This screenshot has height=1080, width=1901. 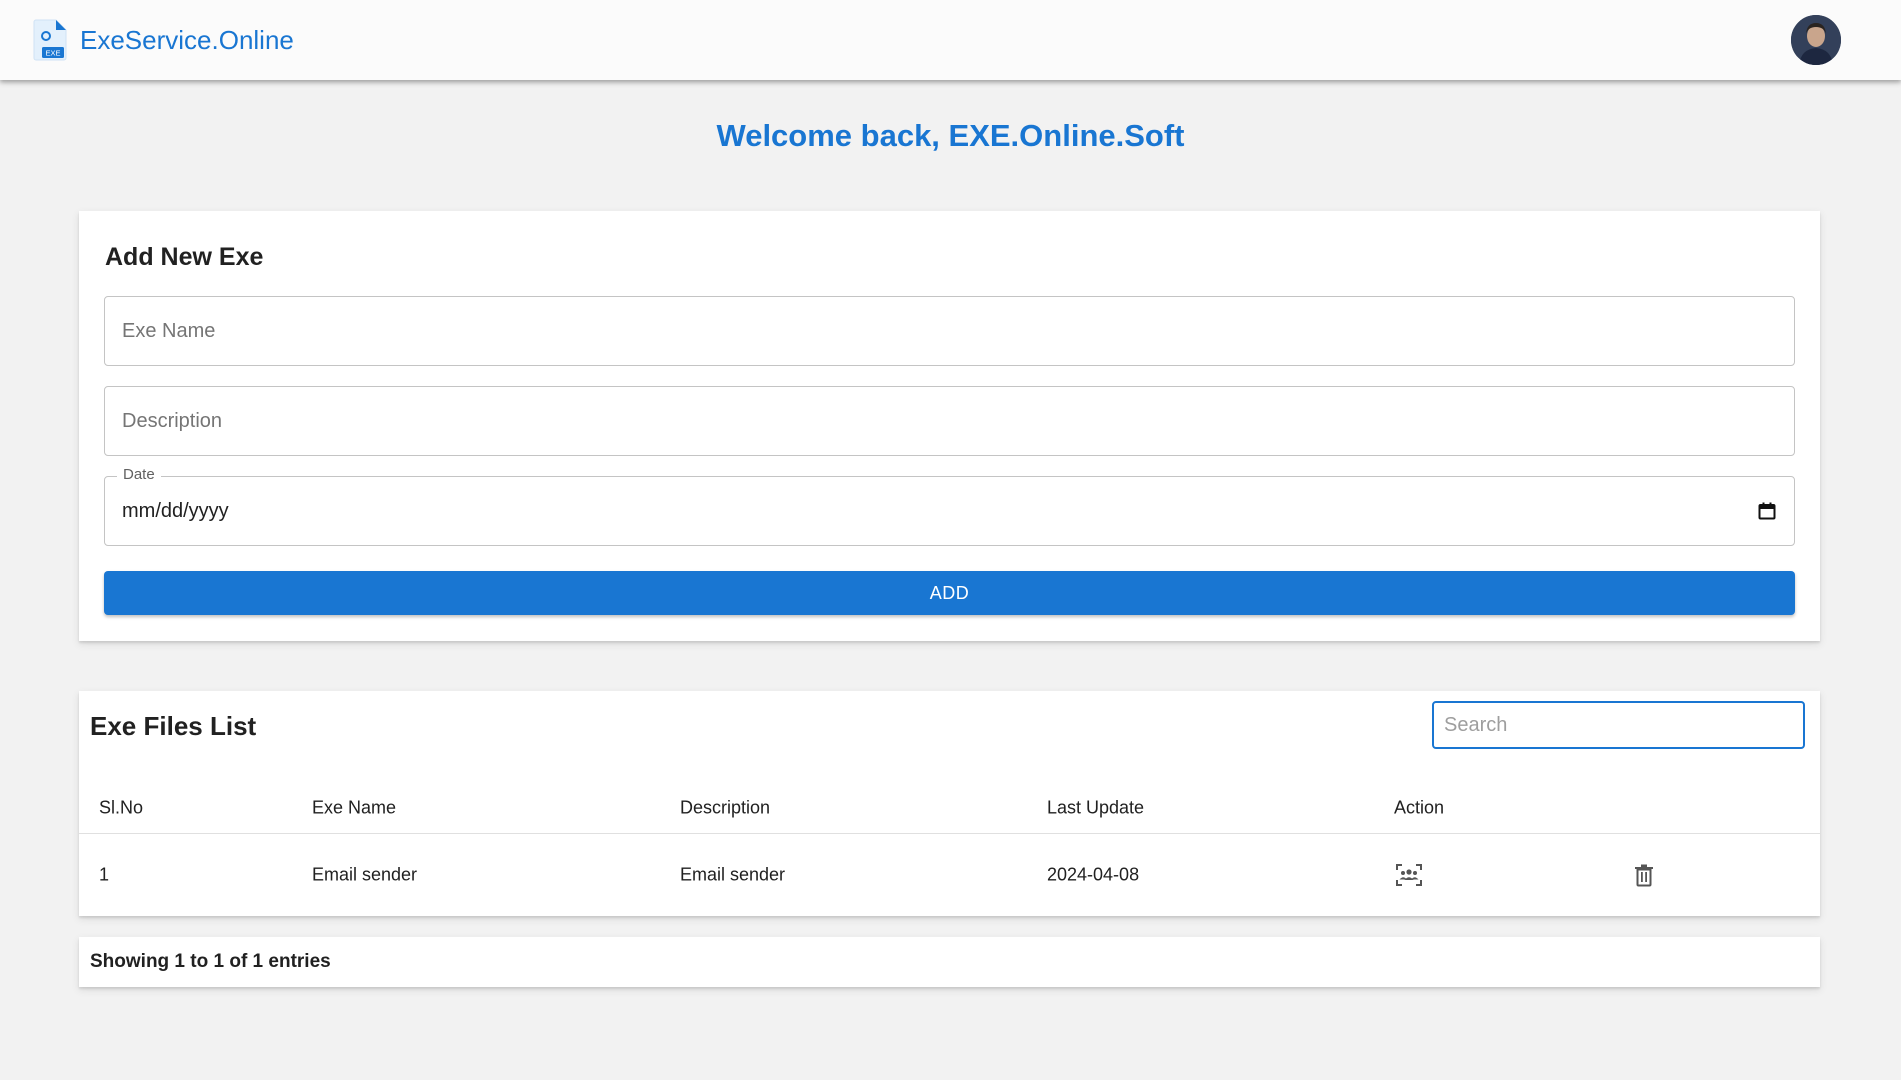 I want to click on row-slno: 1, so click(x=104, y=874).